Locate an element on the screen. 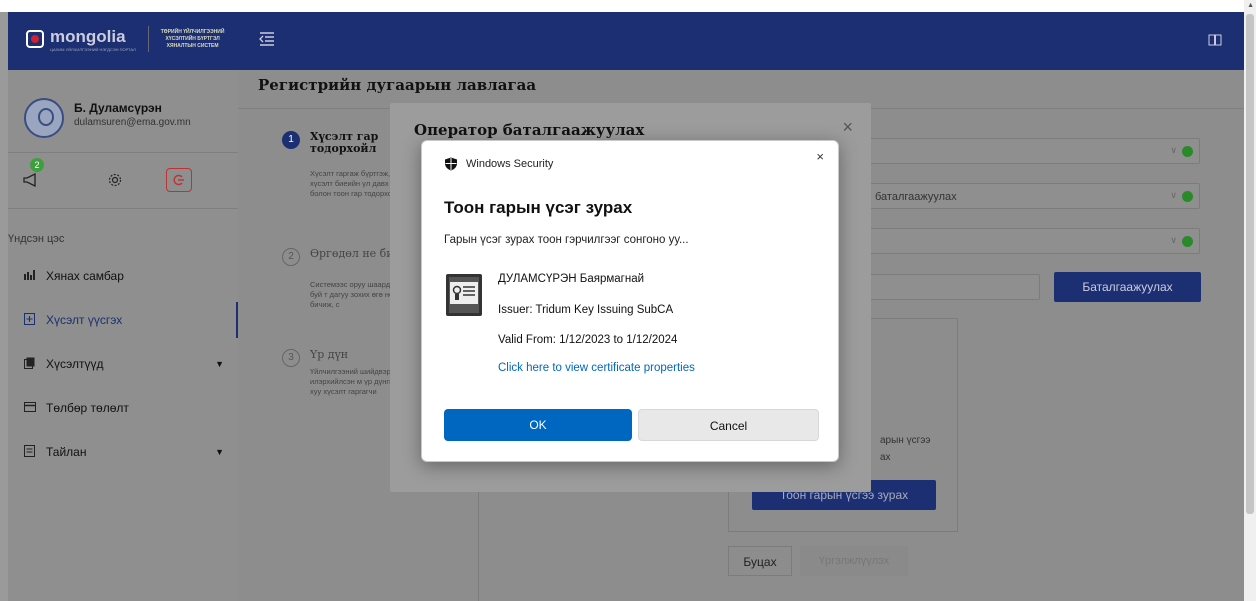 This screenshot has height=601, width=1256. continue-button: Үргэлжлүүлэх is located at coordinates (854, 561).